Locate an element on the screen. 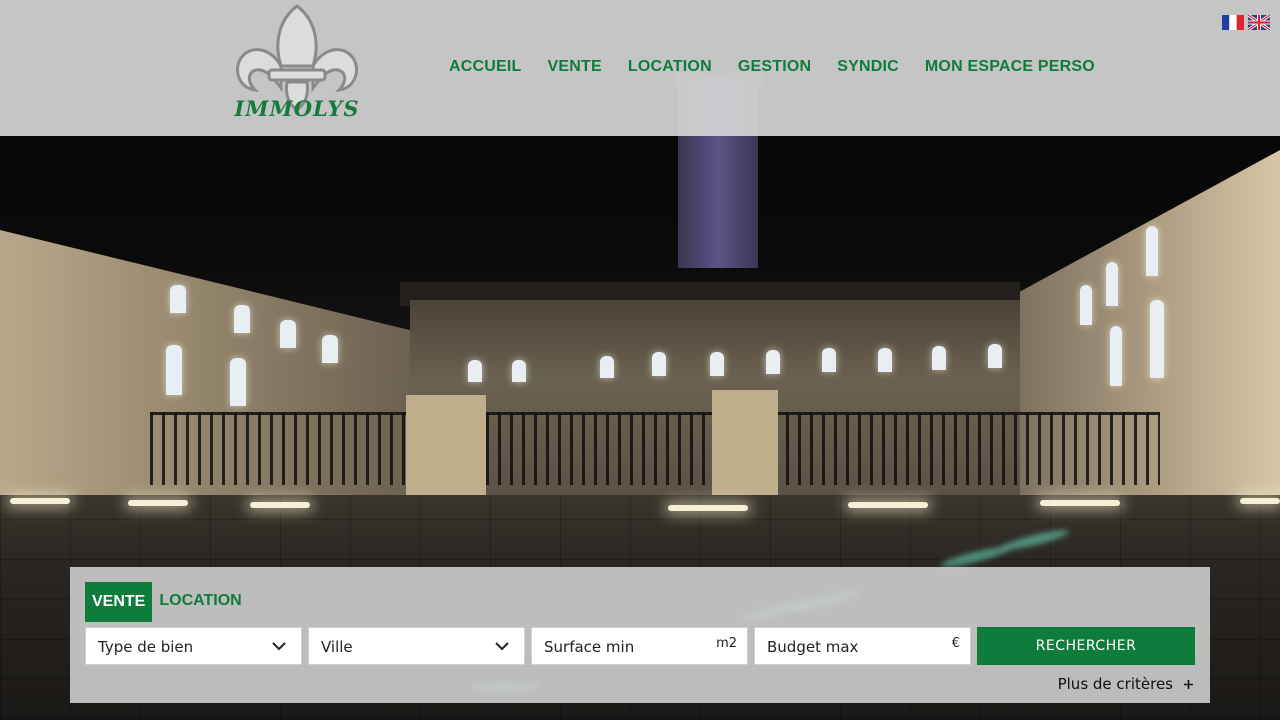  nav-item-location: LOCATION is located at coordinates (670, 67).